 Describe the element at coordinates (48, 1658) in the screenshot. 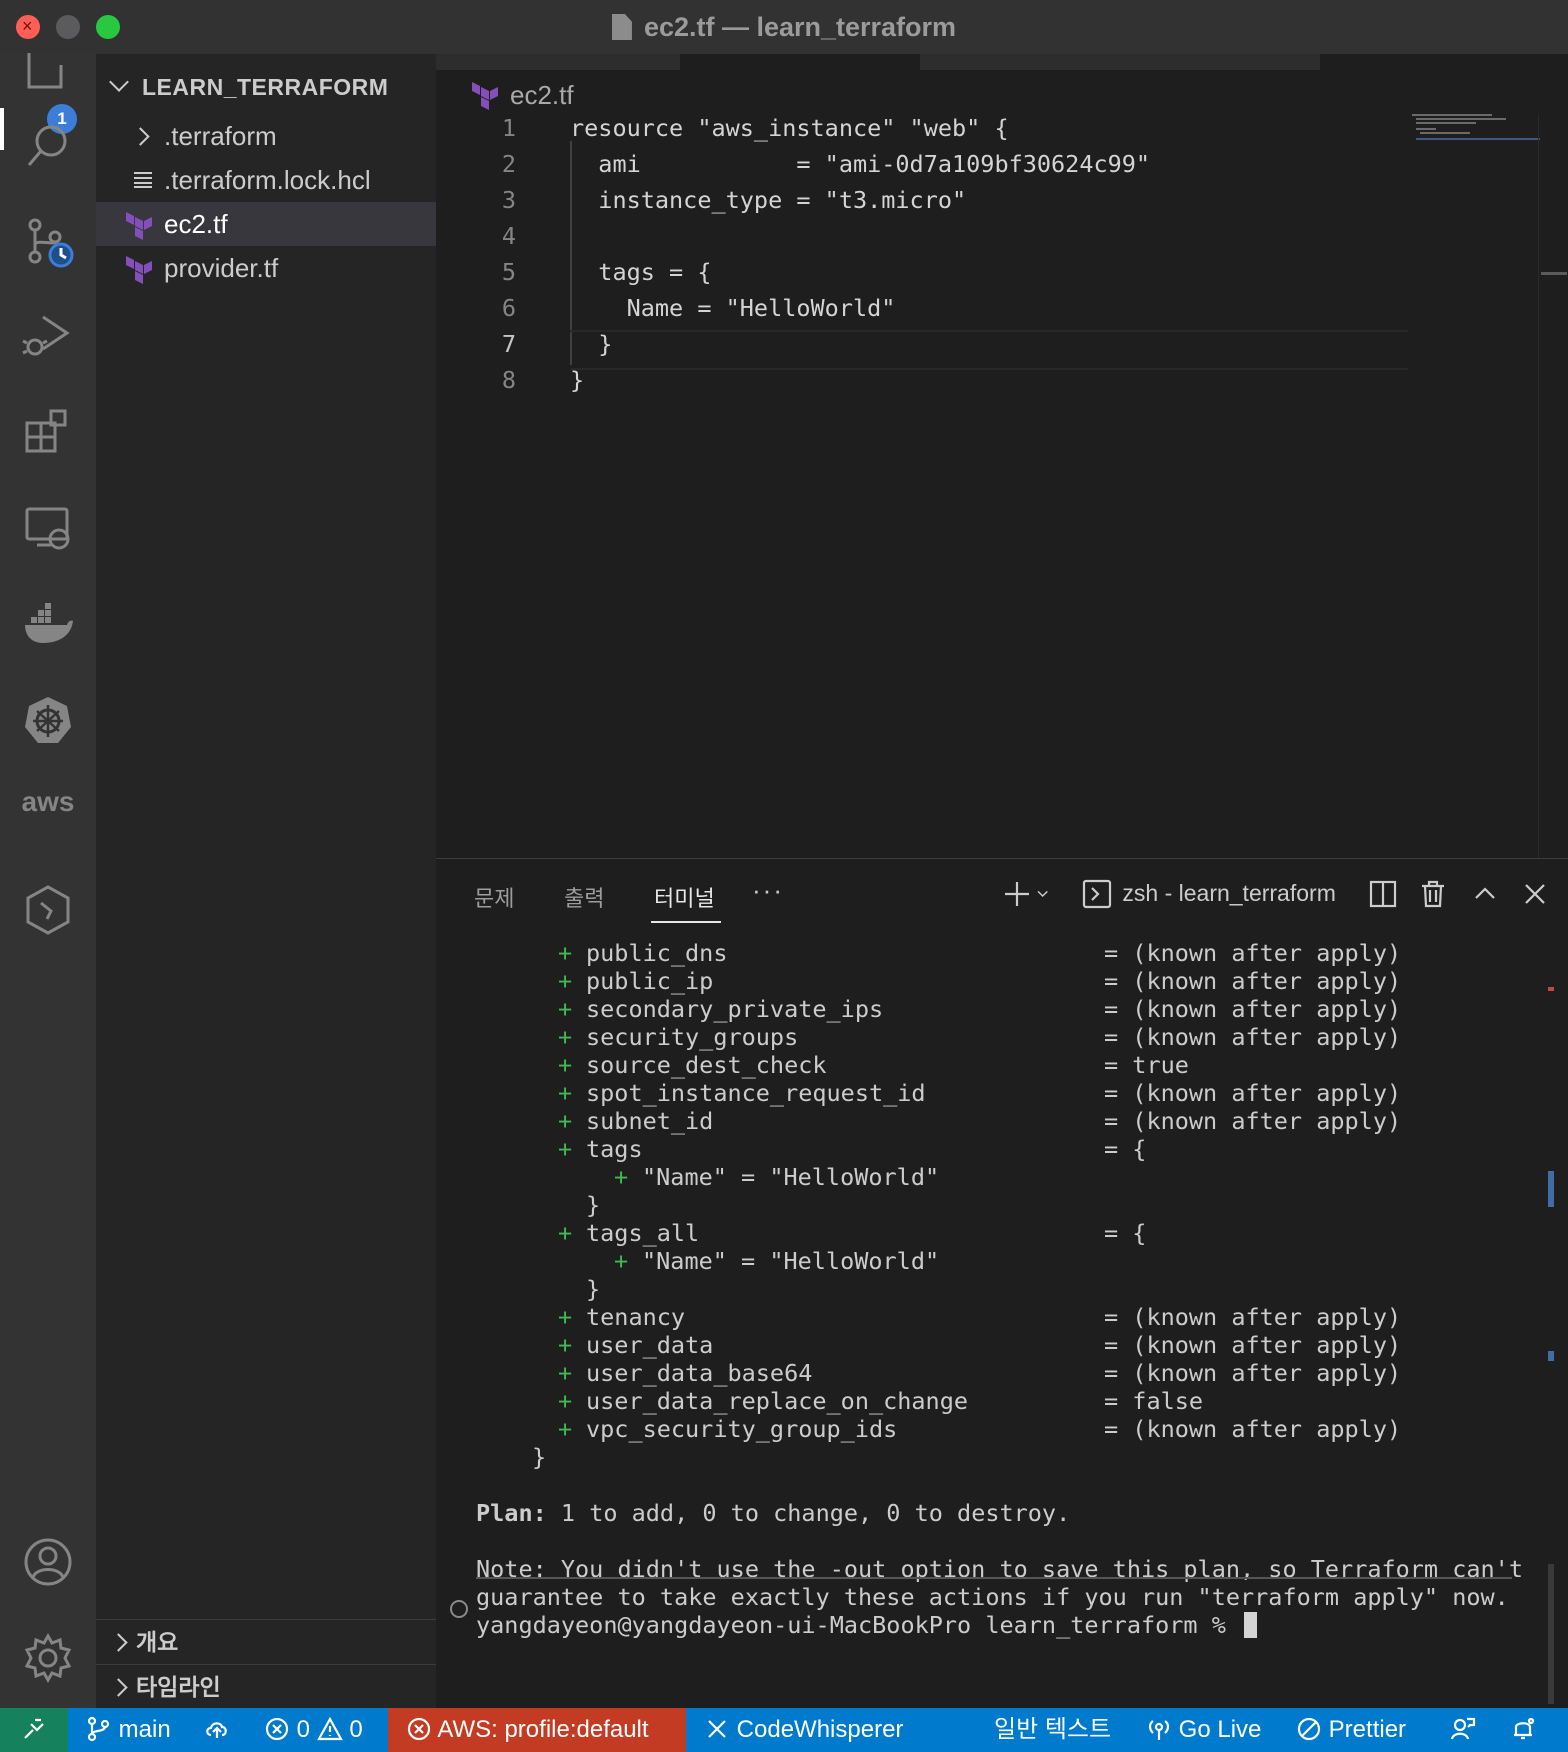

I see `settings-gear-icon` at that location.